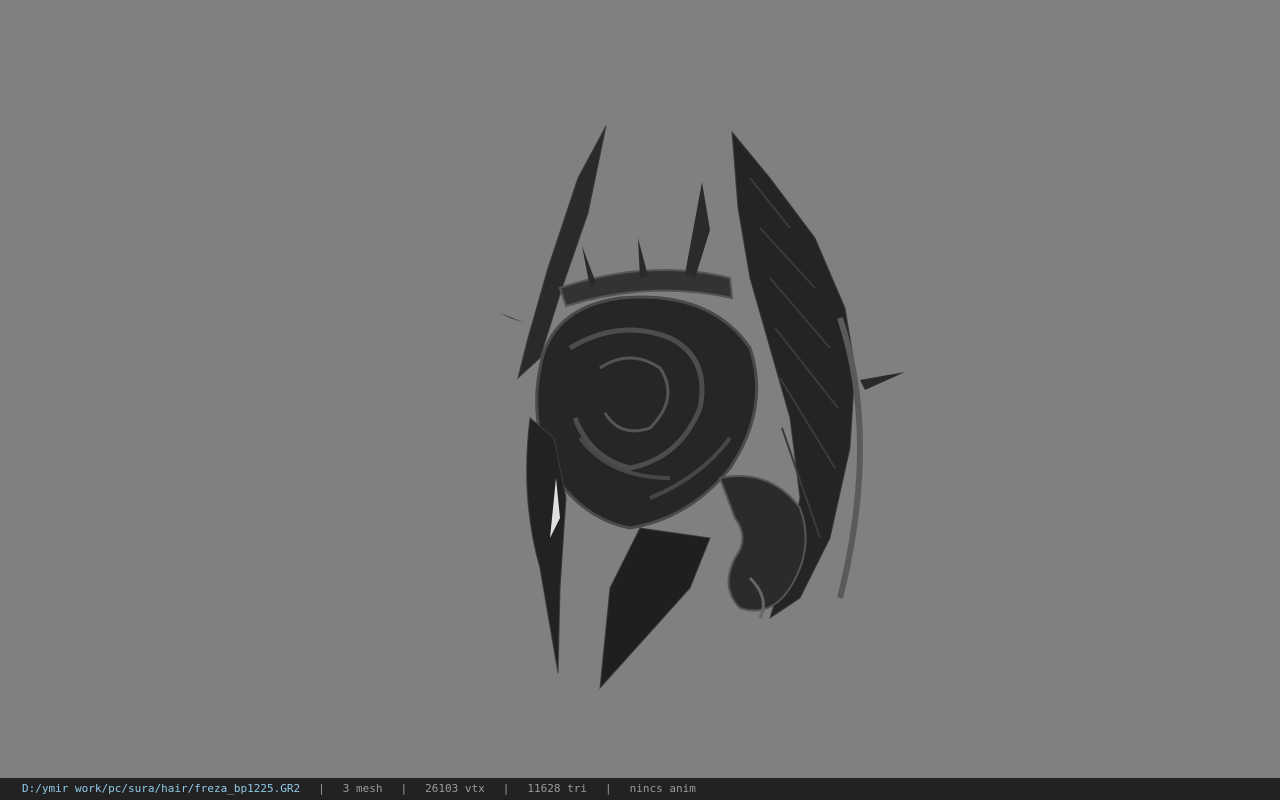 The height and width of the screenshot is (800, 1280). Describe the element at coordinates (557, 788) in the screenshot. I see `triangle-count-label: 11628 tri` at that location.